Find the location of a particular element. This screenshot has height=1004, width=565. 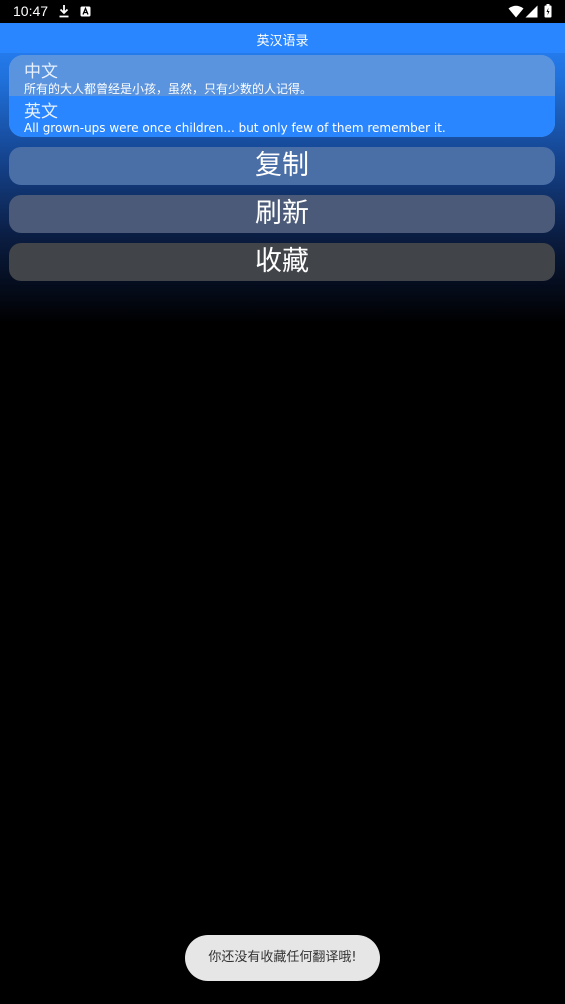

signal-icon is located at coordinates (531, 11).